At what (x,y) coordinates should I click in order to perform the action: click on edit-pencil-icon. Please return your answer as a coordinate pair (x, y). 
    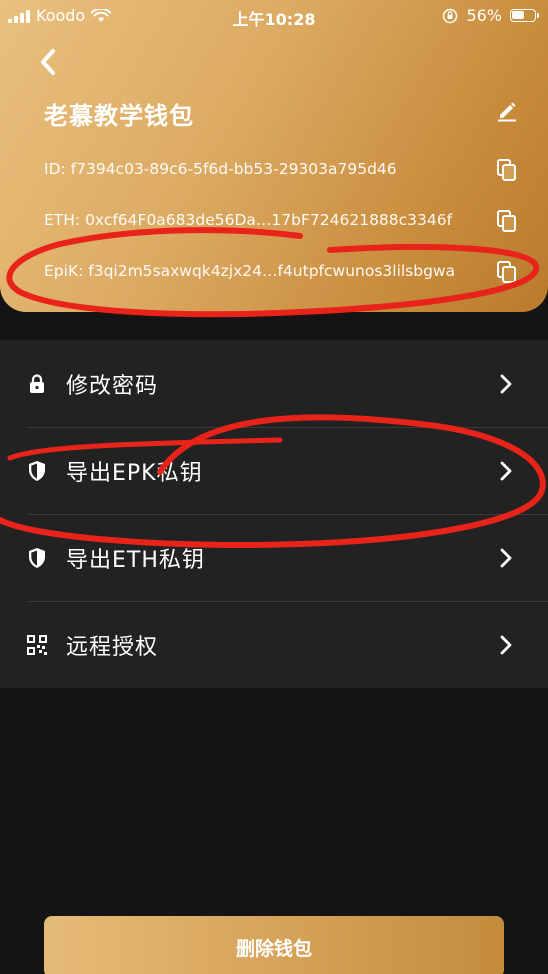
    Looking at the image, I should click on (507, 112).